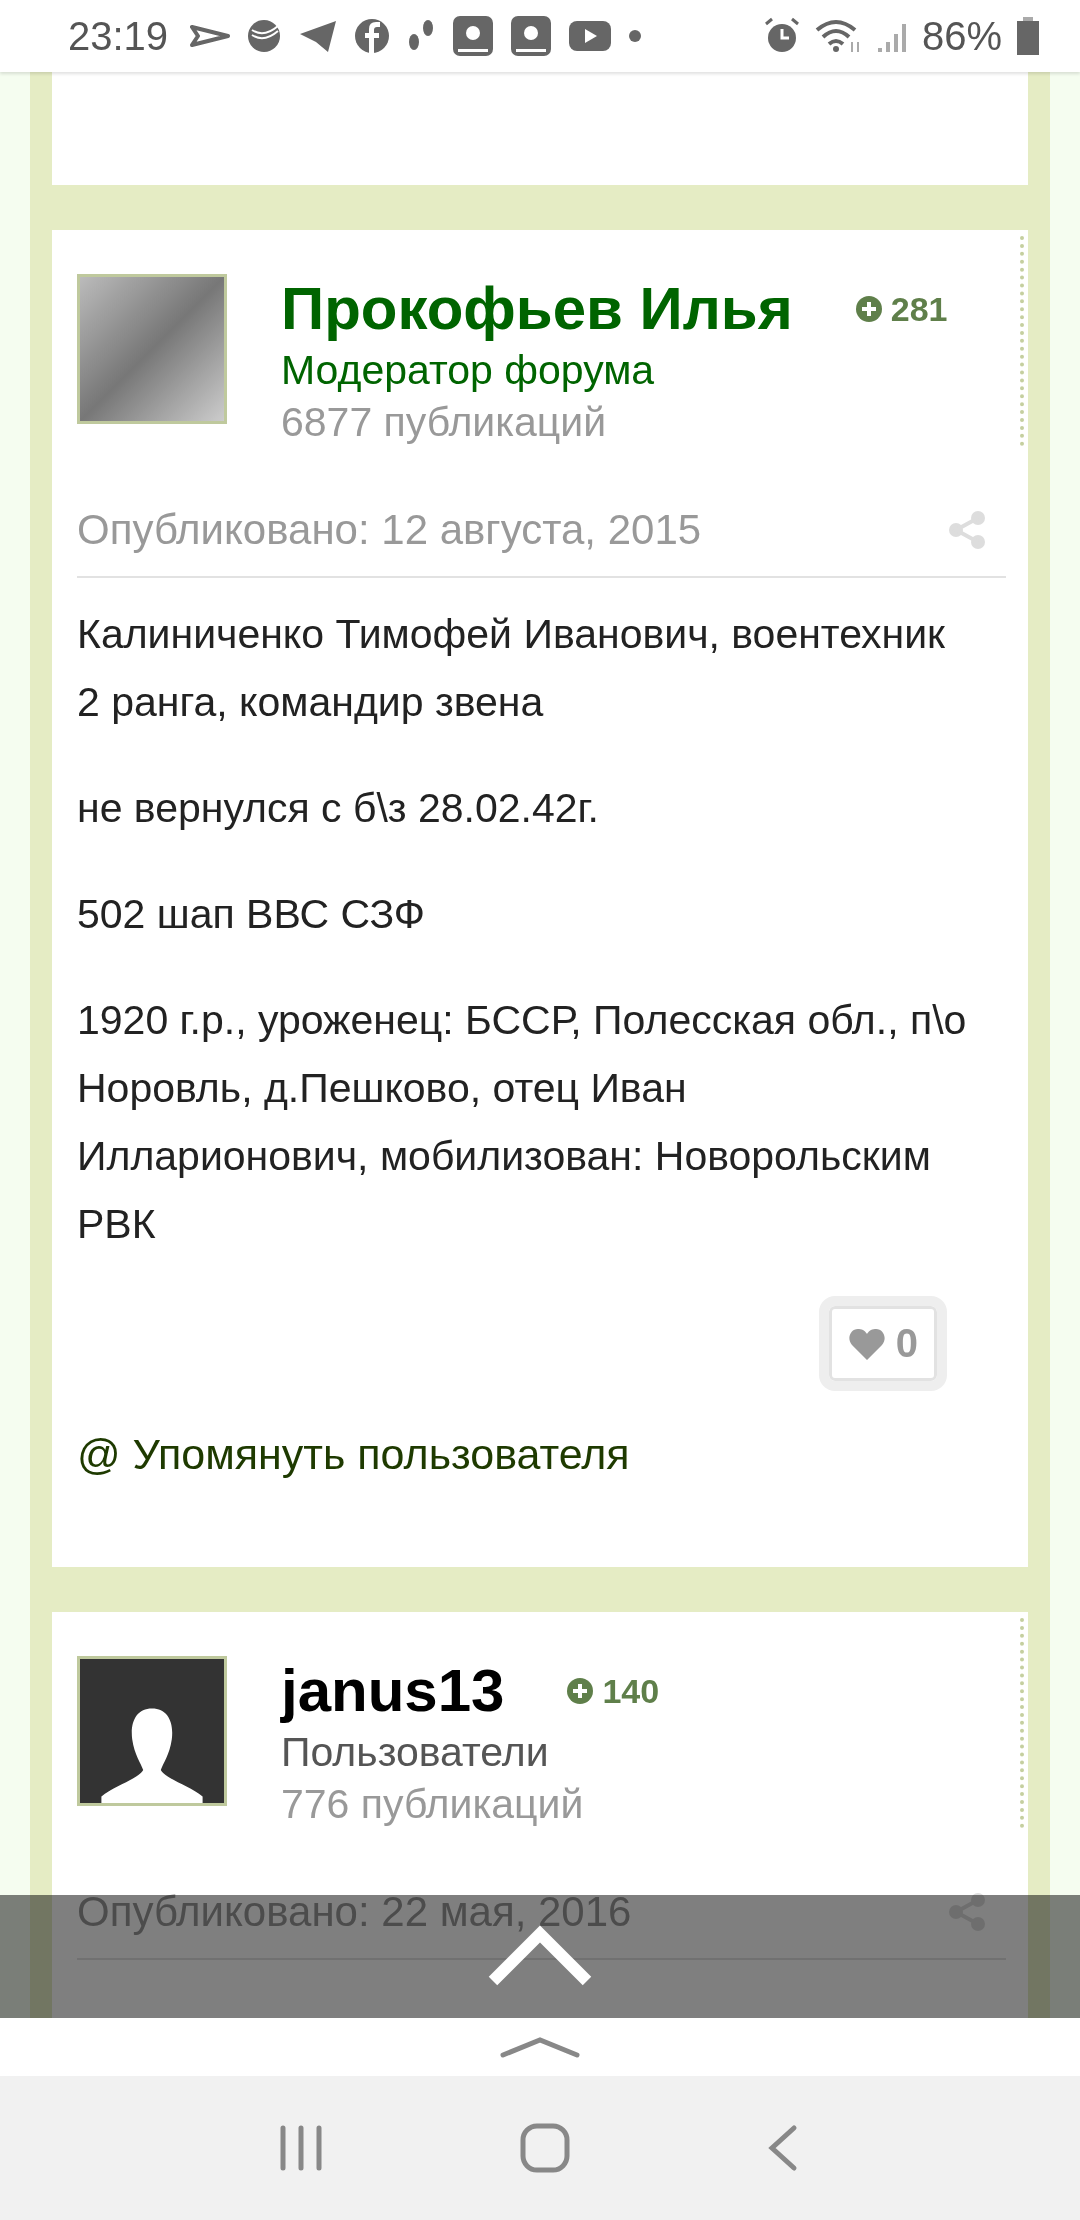  What do you see at coordinates (540, 2047) in the screenshot?
I see `panel-handle-icon` at bounding box center [540, 2047].